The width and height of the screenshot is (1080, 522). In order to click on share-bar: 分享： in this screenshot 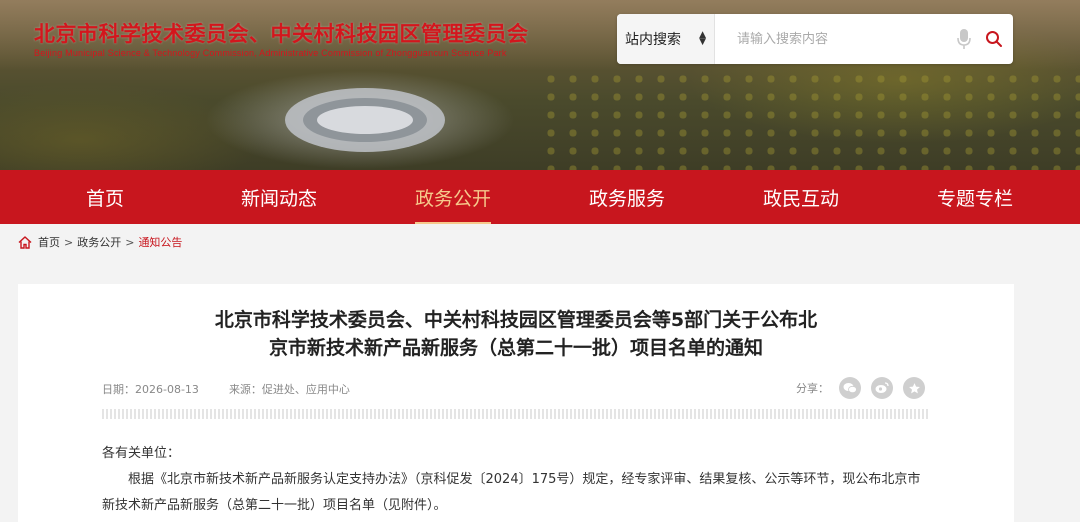, I will do `click(860, 388)`.